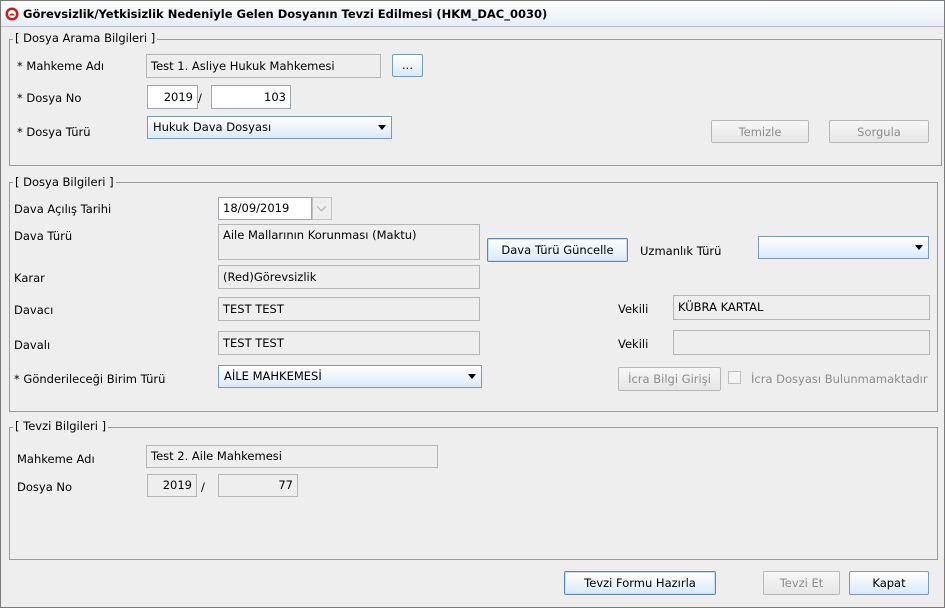 The width and height of the screenshot is (945, 608). I want to click on plaintiff-attorney-field: KÜBRA KARTAL, so click(801, 307).